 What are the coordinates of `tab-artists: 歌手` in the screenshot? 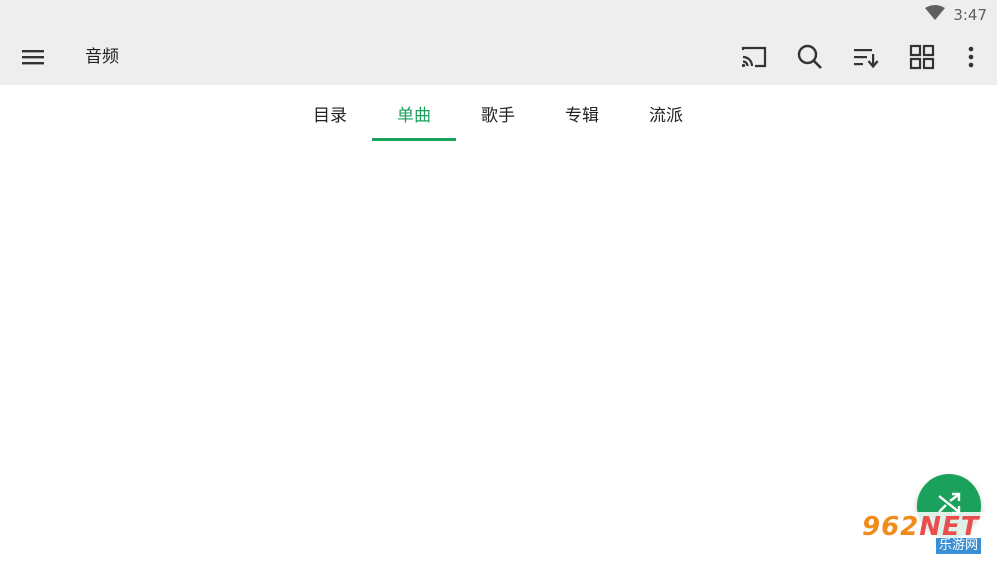 It's located at (498, 113).